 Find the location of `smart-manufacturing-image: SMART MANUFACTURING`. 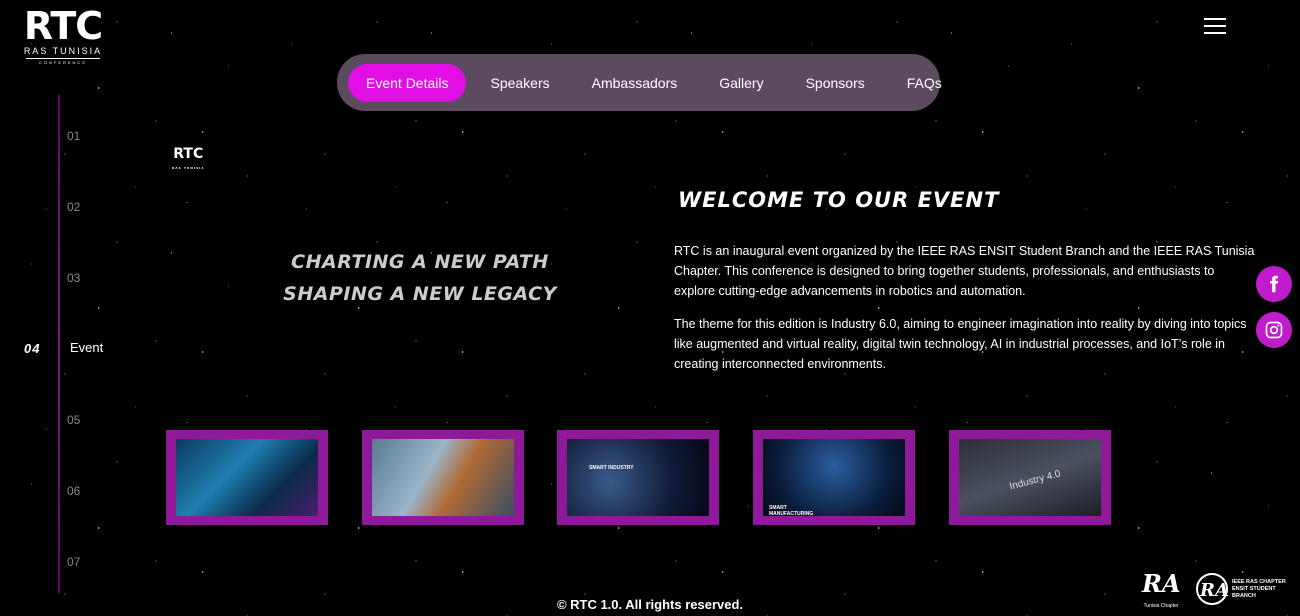

smart-manufacturing-image: SMART MANUFACTURING is located at coordinates (834, 478).